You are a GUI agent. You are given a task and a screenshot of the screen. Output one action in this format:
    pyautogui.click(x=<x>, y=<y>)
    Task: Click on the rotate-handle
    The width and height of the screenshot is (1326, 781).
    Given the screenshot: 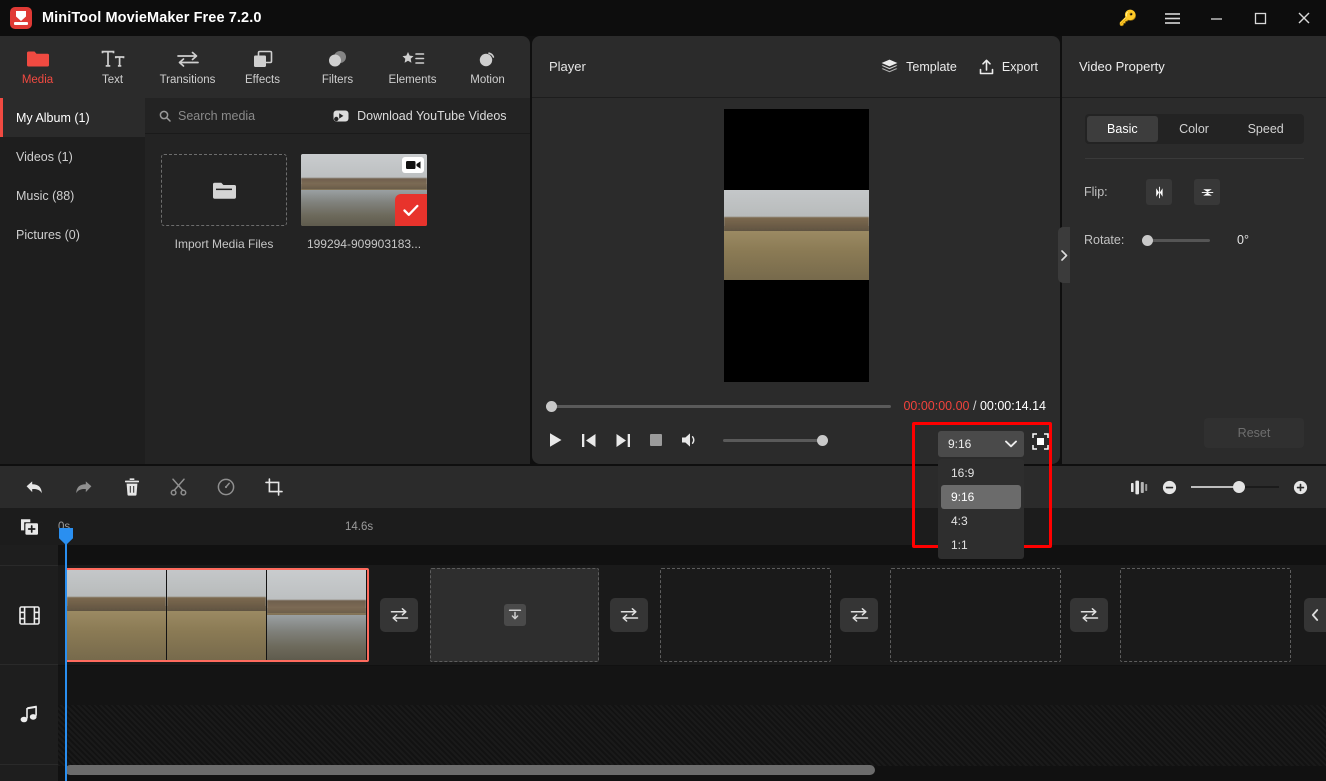 What is the action you would take?
    pyautogui.click(x=1147, y=240)
    